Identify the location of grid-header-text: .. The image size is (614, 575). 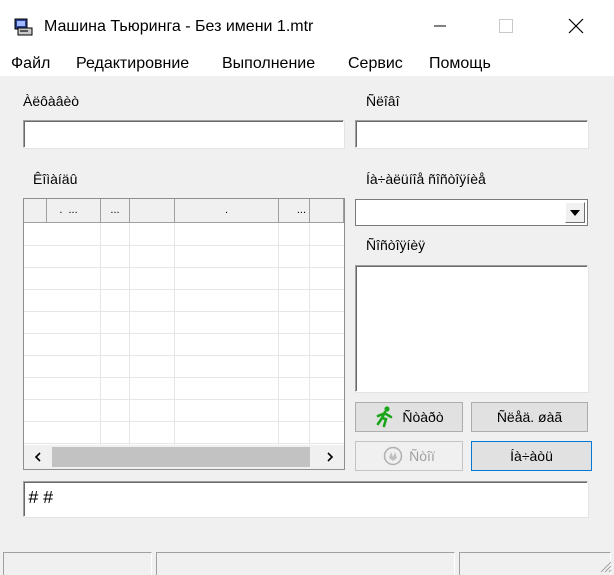
(61, 210).